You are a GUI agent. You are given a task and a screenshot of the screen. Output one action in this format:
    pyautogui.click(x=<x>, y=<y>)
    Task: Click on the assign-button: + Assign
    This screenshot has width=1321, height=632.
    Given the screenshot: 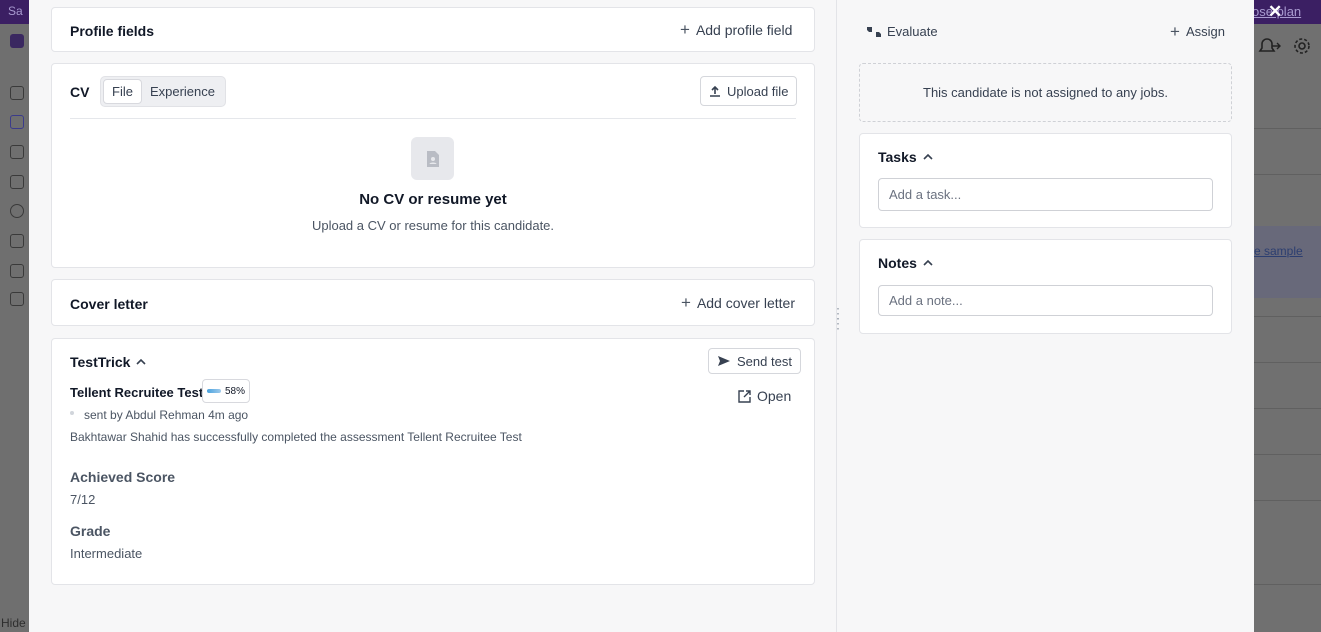 What is the action you would take?
    pyautogui.click(x=1197, y=31)
    